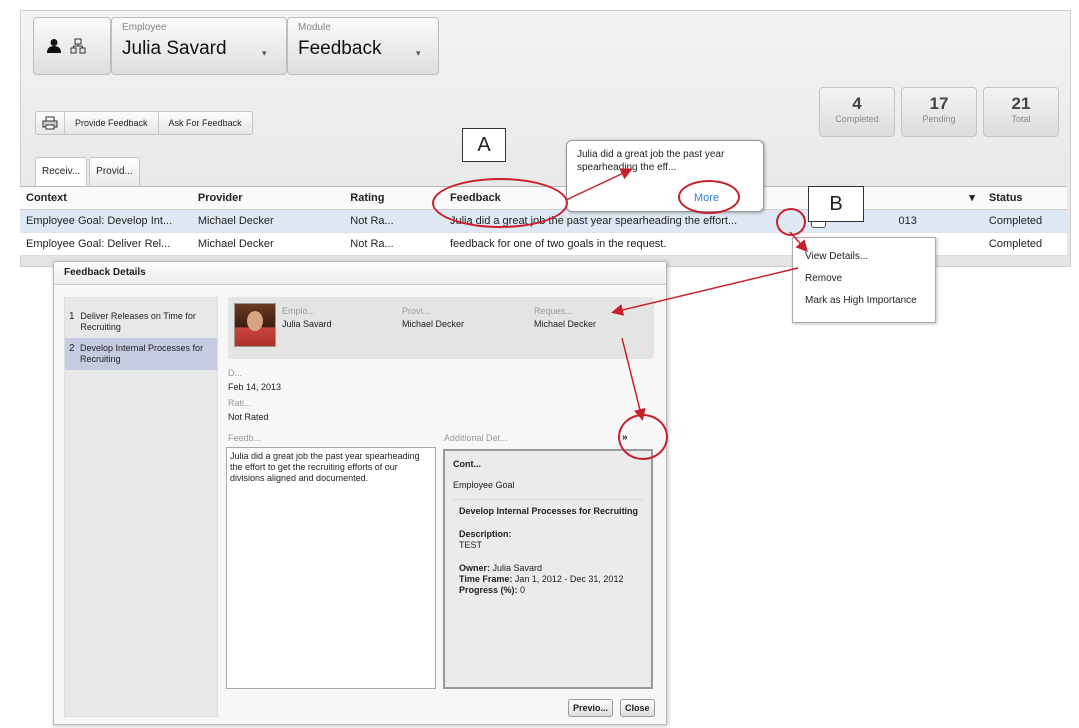 The width and height of the screenshot is (1079, 728). Describe the element at coordinates (255, 387) in the screenshot. I see `date-value: Feb 14, 2013` at that location.